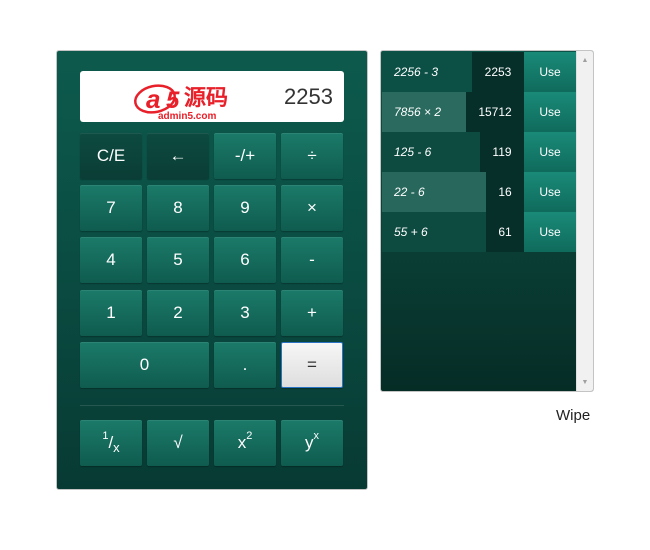 Image resolution: width=650 pixels, height=550 pixels. Describe the element at coordinates (312, 313) in the screenshot. I see `add-button: +` at that location.